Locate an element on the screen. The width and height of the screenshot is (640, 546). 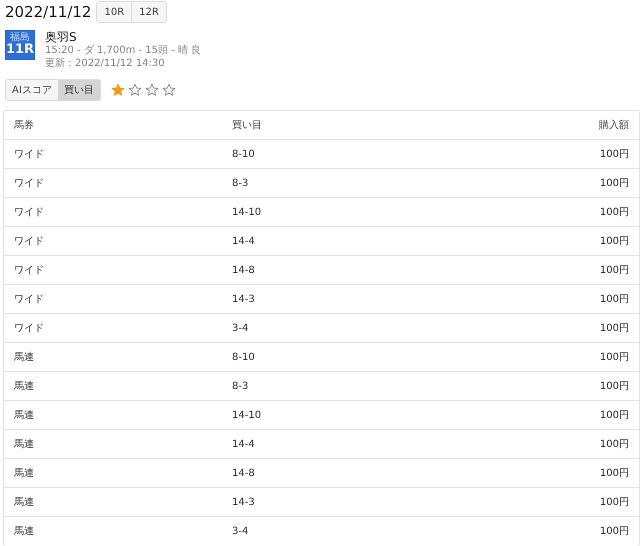
column-header: 馬券 is located at coordinates (24, 125).